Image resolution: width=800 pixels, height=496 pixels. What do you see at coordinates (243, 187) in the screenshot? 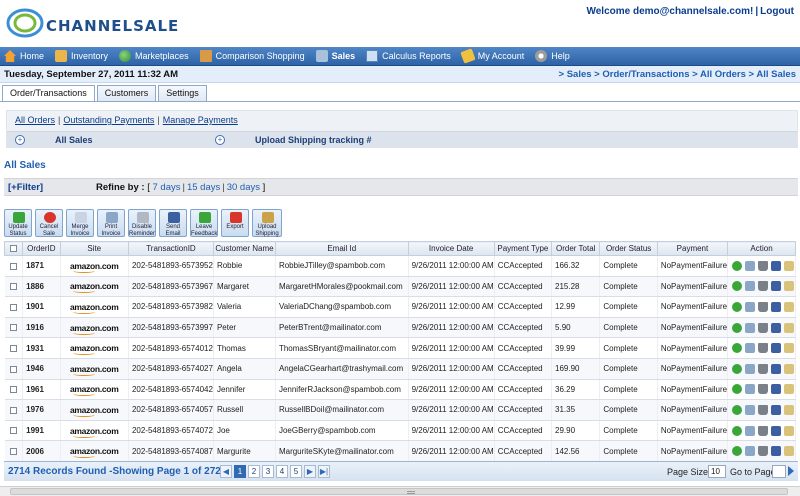
I see `refine-30-days: 30 days` at bounding box center [243, 187].